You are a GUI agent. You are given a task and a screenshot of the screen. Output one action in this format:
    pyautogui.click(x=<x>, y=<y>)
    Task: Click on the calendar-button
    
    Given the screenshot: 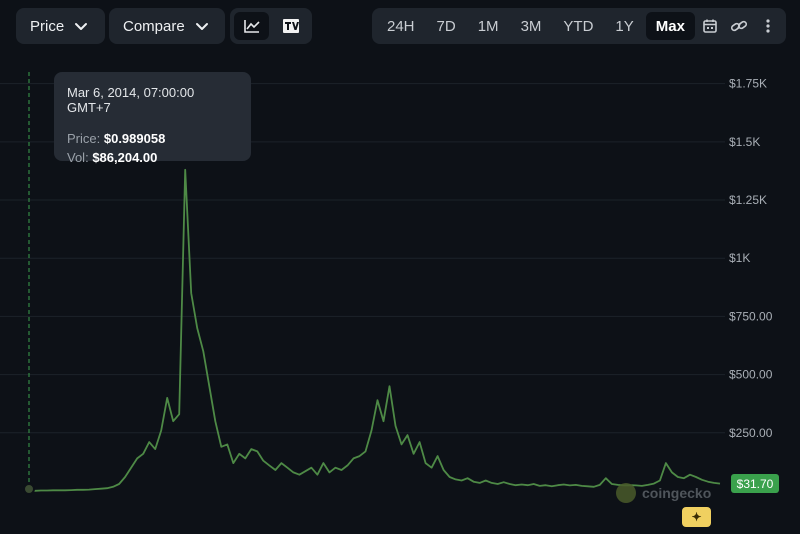 What is the action you would take?
    pyautogui.click(x=710, y=26)
    